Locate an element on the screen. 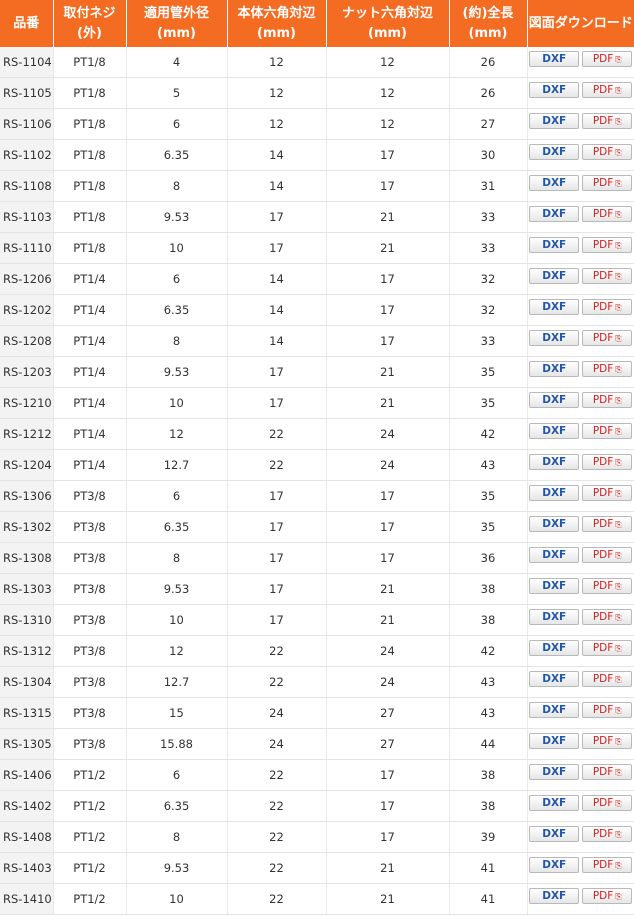  part-number-cell: RS-1106 is located at coordinates (27, 124).